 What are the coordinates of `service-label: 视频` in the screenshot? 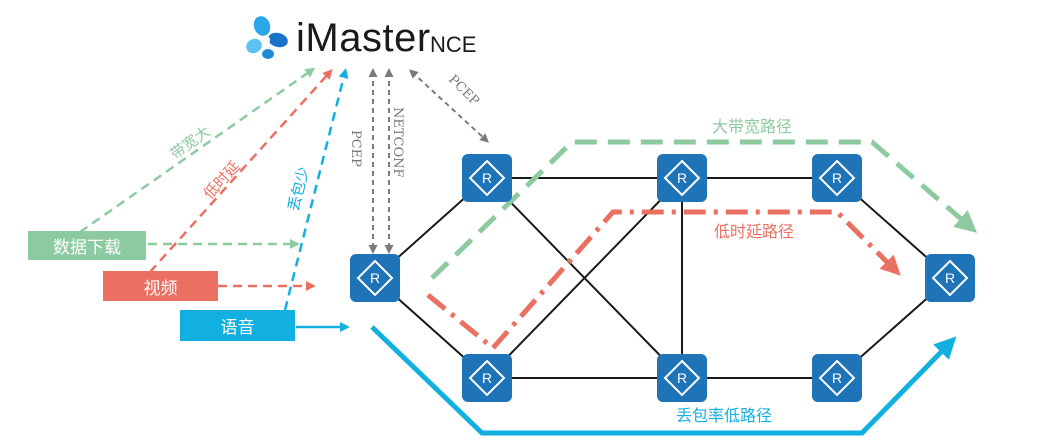 It's located at (160, 288).